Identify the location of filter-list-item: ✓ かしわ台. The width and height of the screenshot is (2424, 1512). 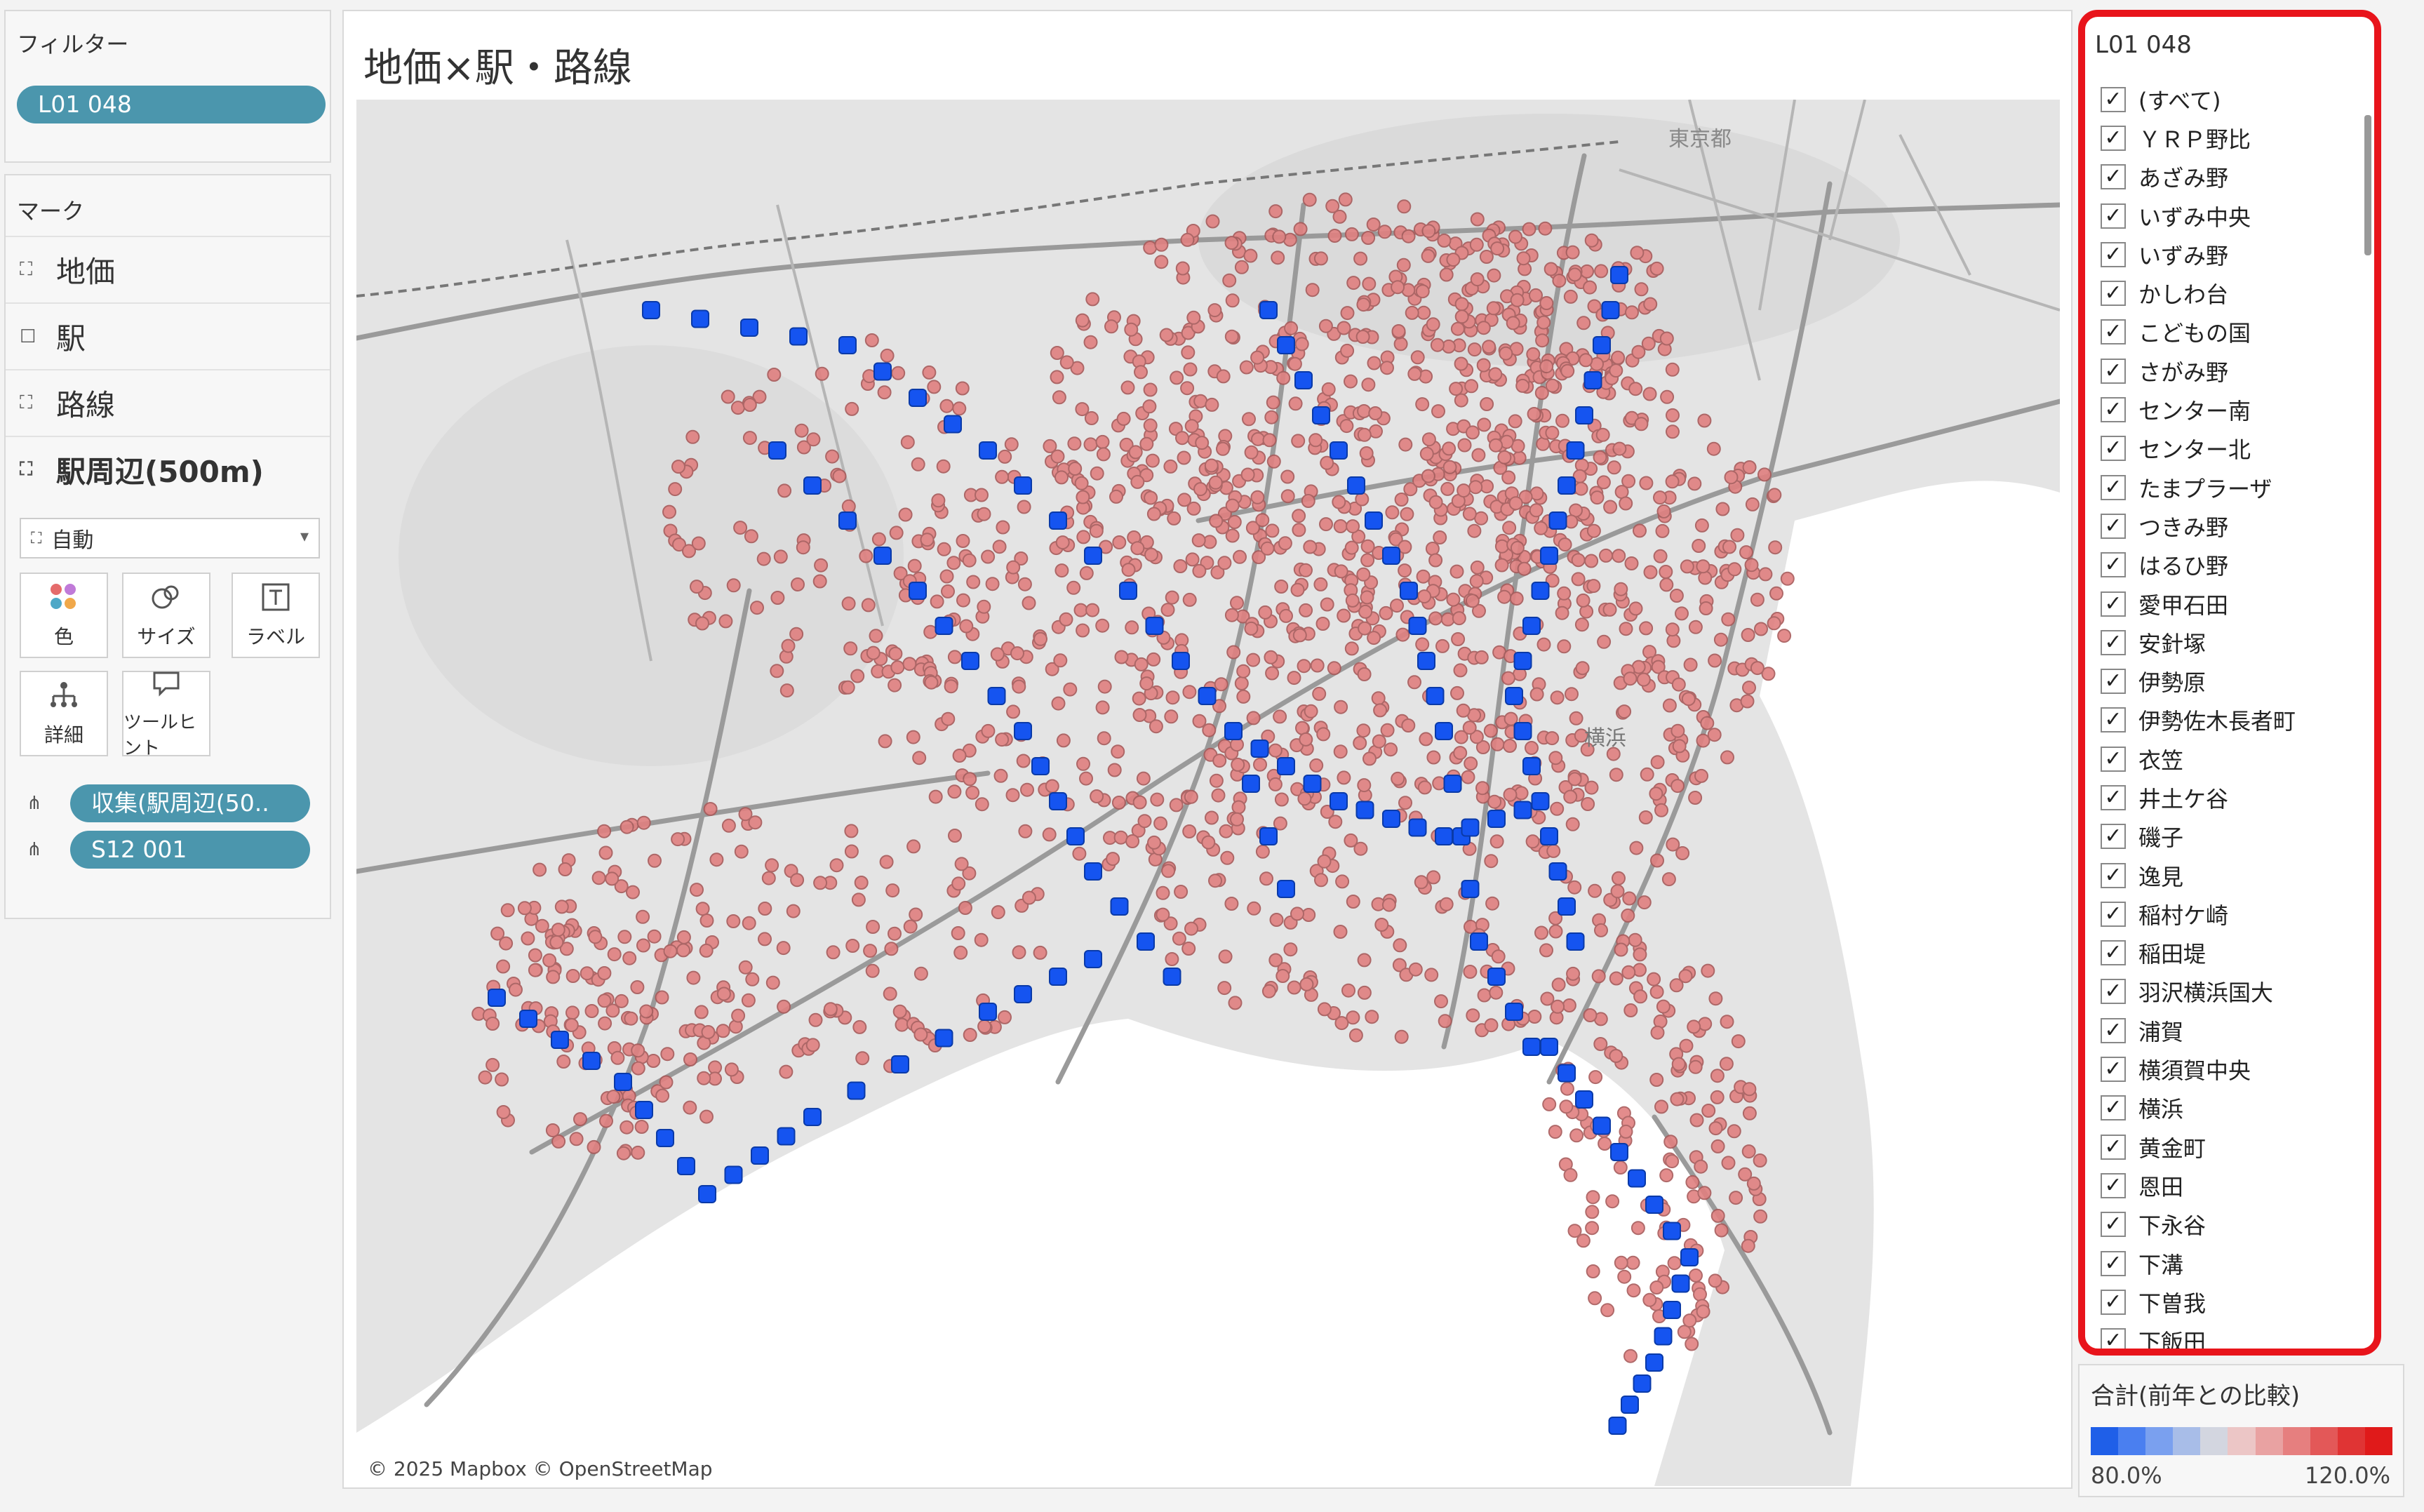
(2234, 293).